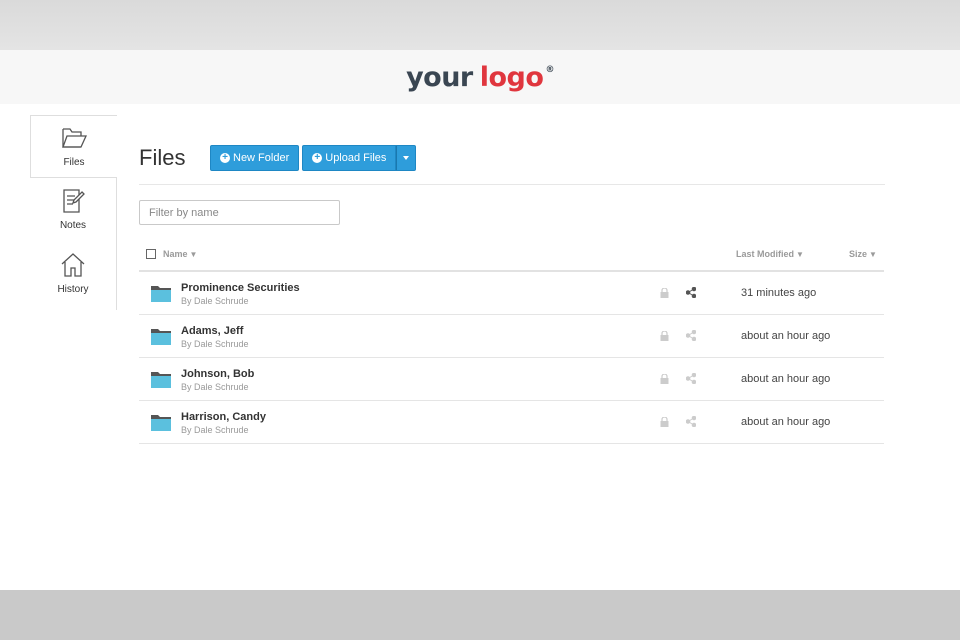 This screenshot has height=640, width=960. I want to click on upload-files-button: + Upload Files, so click(349, 158).